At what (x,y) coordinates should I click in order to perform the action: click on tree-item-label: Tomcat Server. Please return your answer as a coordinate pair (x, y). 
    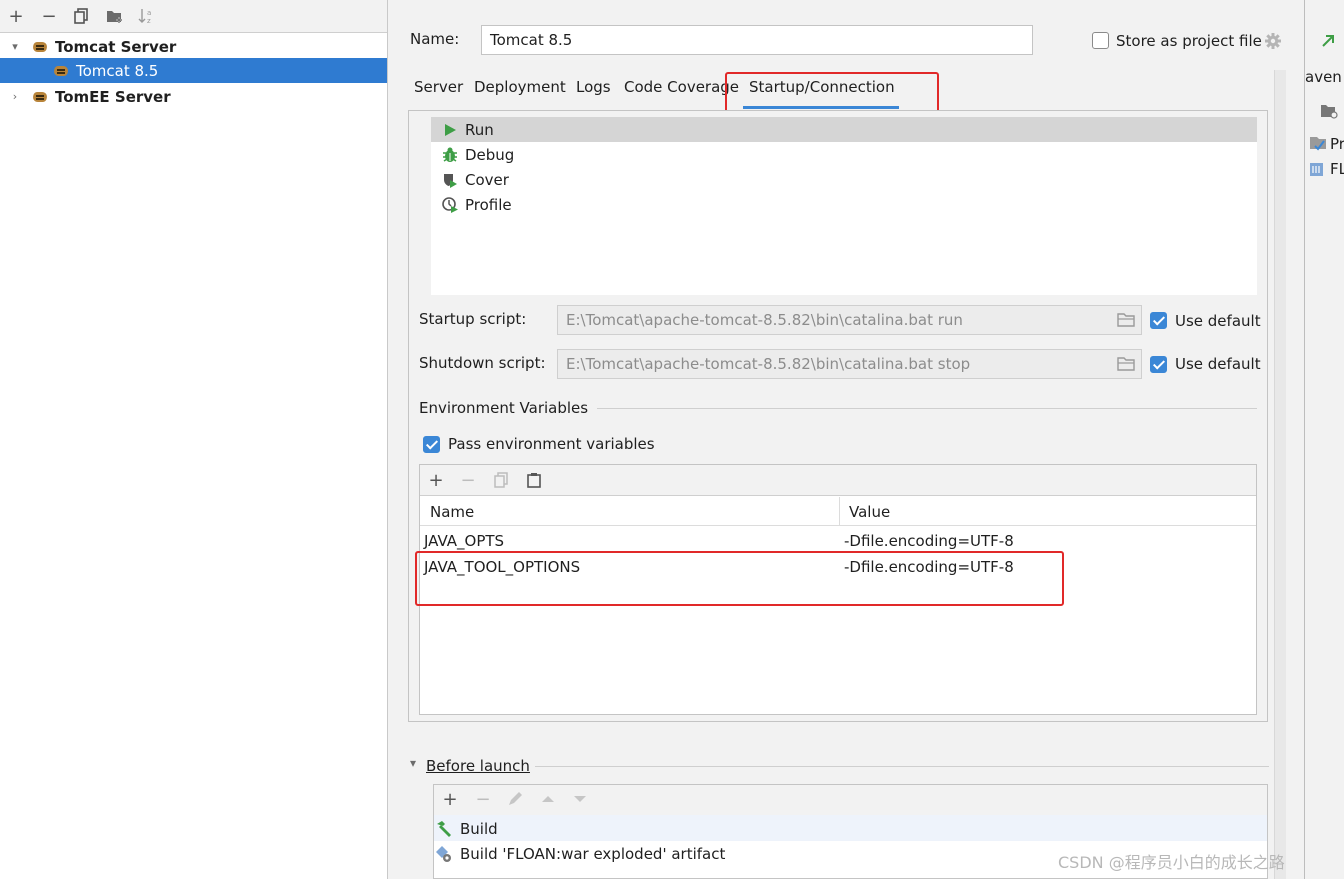
    Looking at the image, I should click on (116, 46).